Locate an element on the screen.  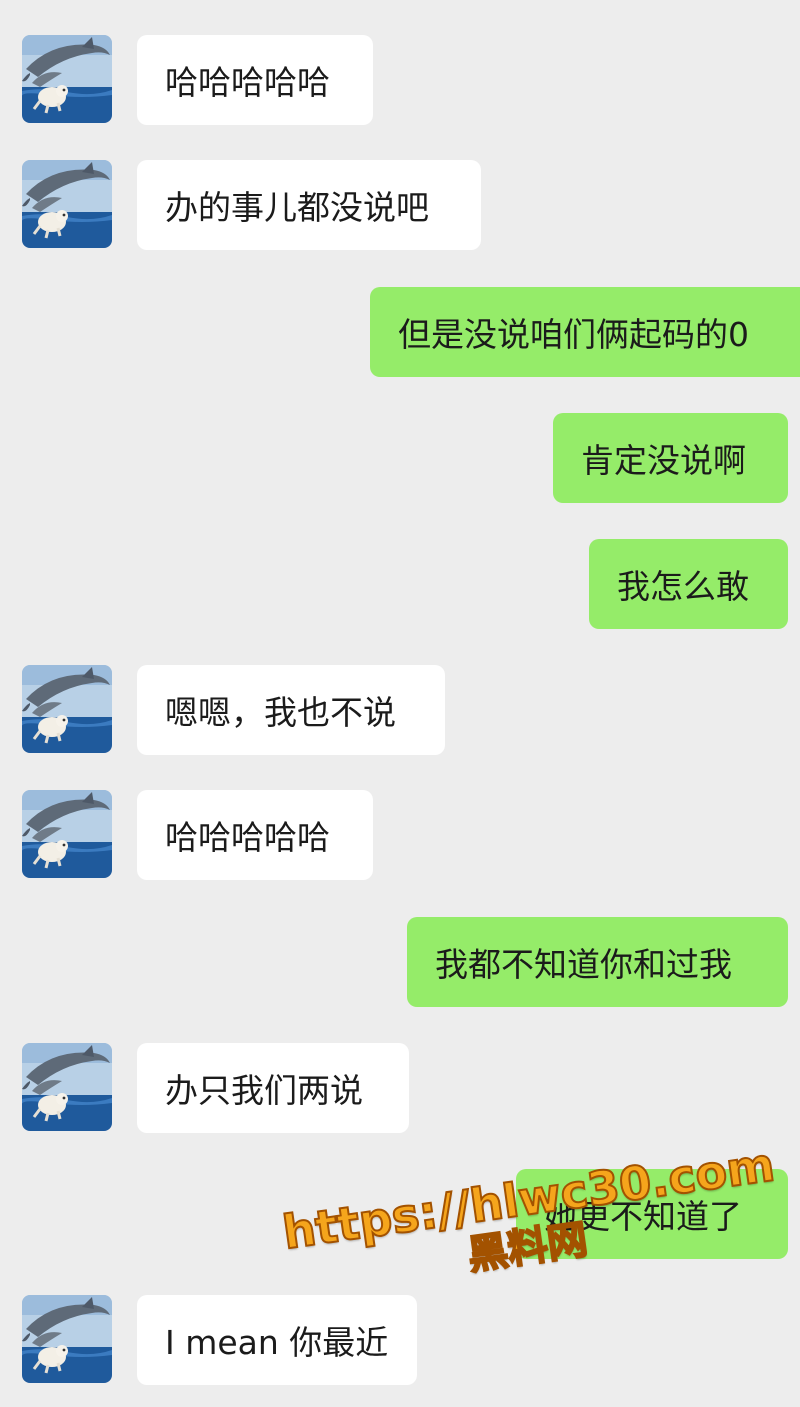
message-text: 我怎么敢 is located at coordinates (683, 586).